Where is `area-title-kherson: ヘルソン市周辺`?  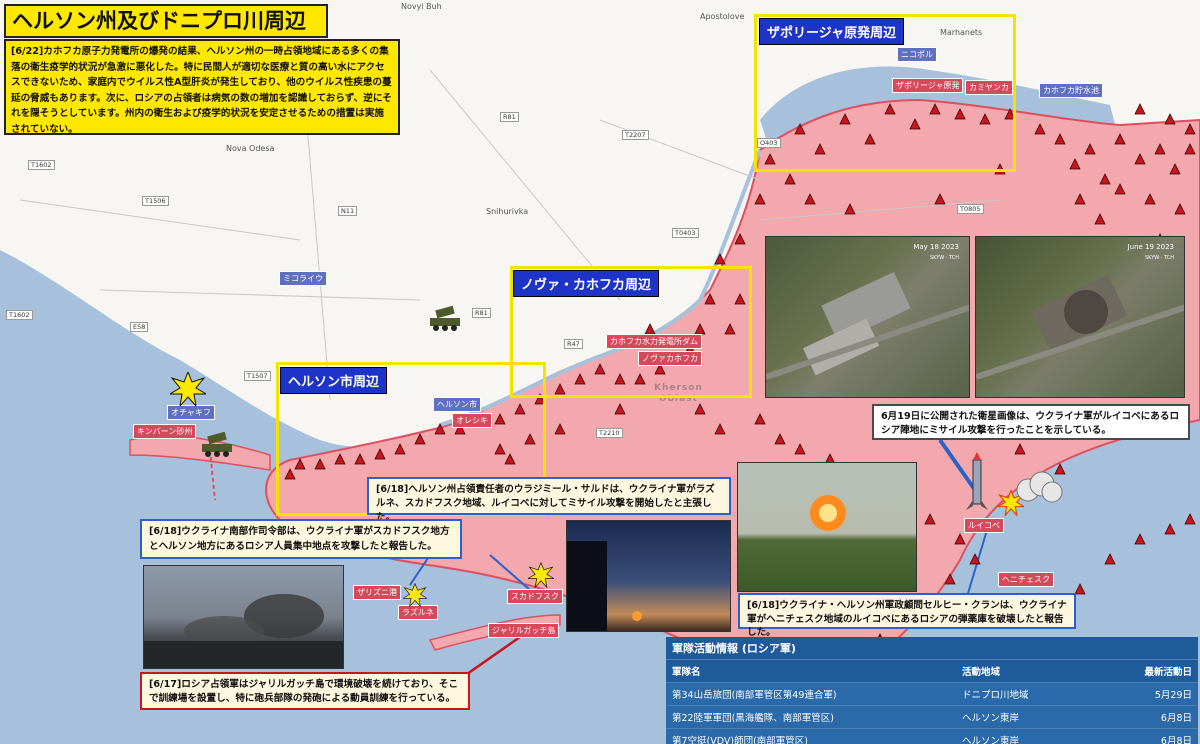
area-title-kherson: ヘルソン市周辺 is located at coordinates (334, 380).